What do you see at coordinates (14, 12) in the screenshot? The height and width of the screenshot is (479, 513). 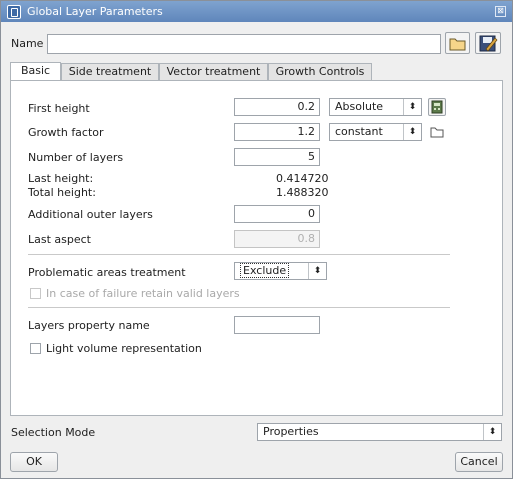 I see `app-icon` at bounding box center [14, 12].